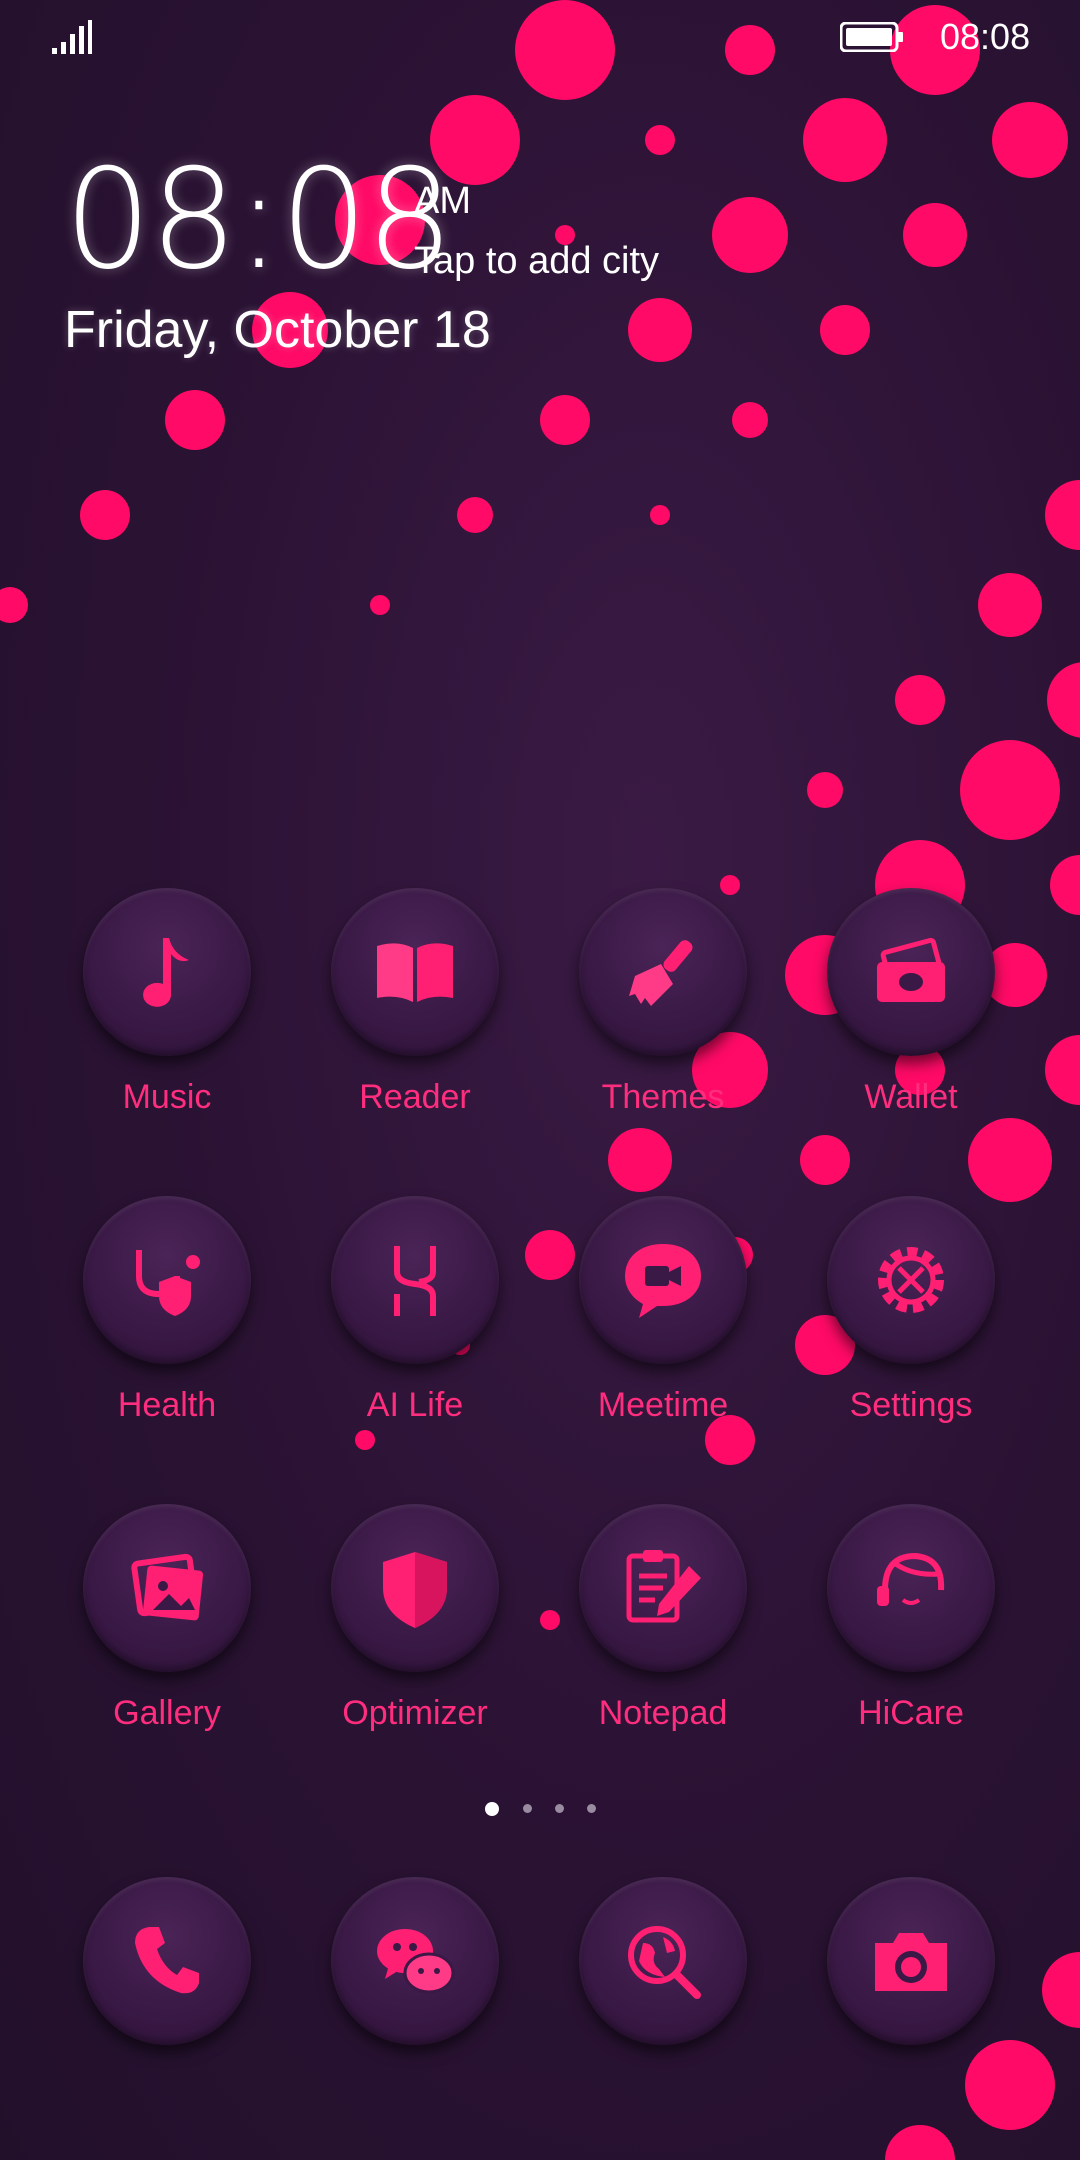  What do you see at coordinates (540, 38) in the screenshot?
I see `status-bar: 08:08` at bounding box center [540, 38].